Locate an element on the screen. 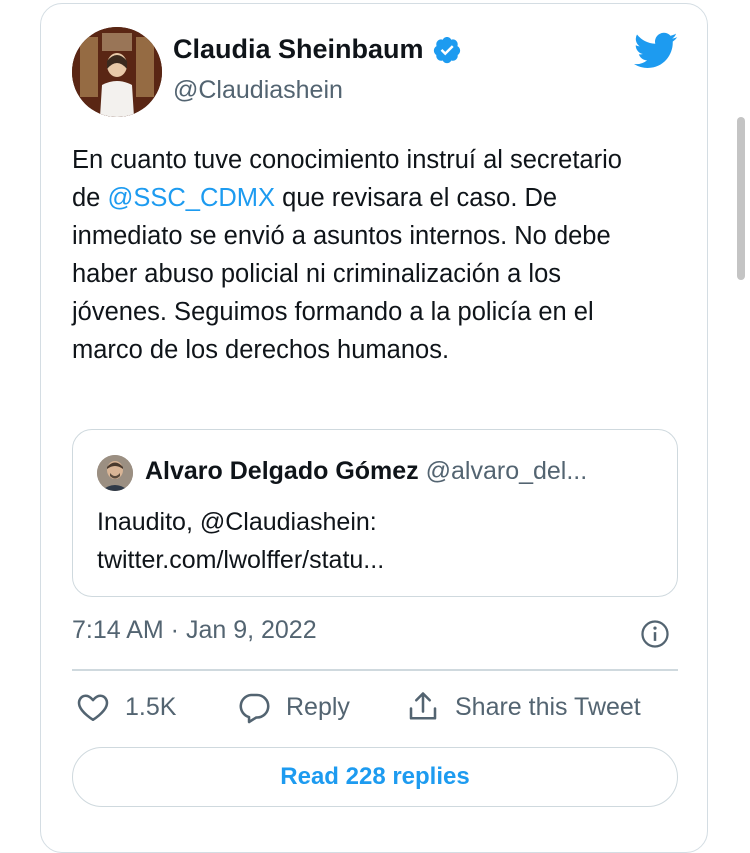 The image size is (750, 853). quoted-author-avatar is located at coordinates (115, 473).